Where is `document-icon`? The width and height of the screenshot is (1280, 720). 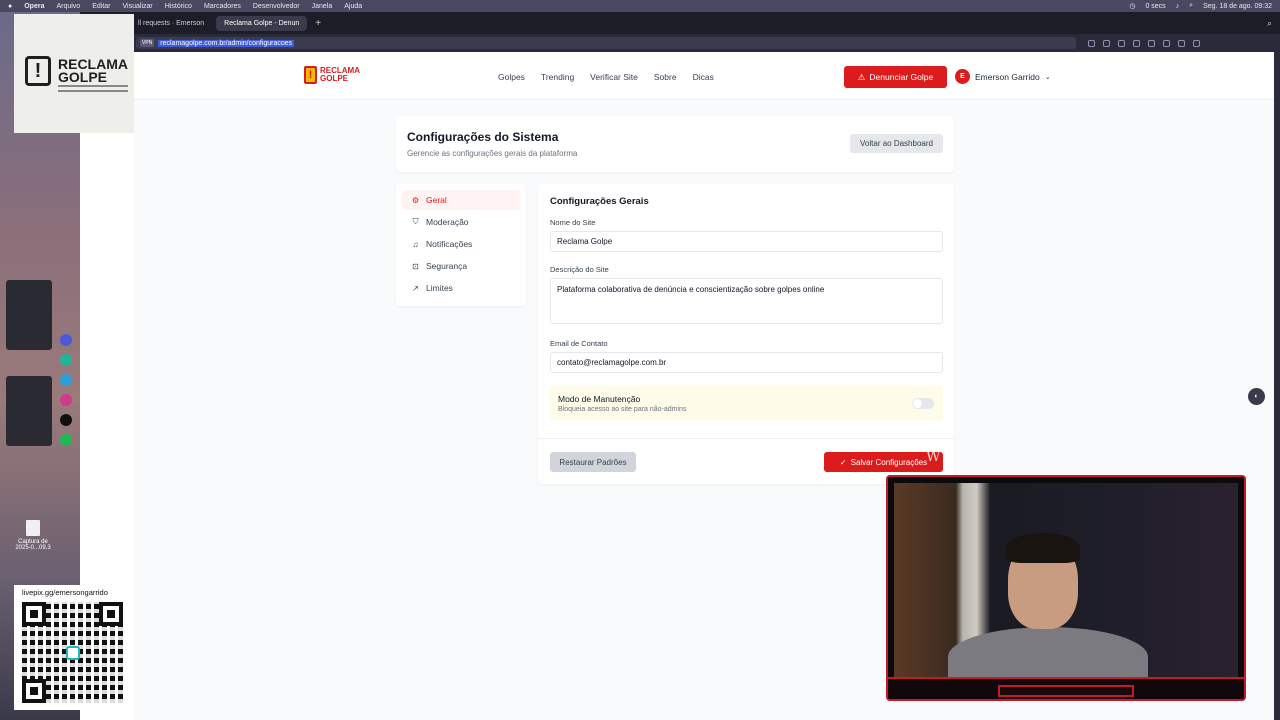 document-icon is located at coordinates (33, 528).